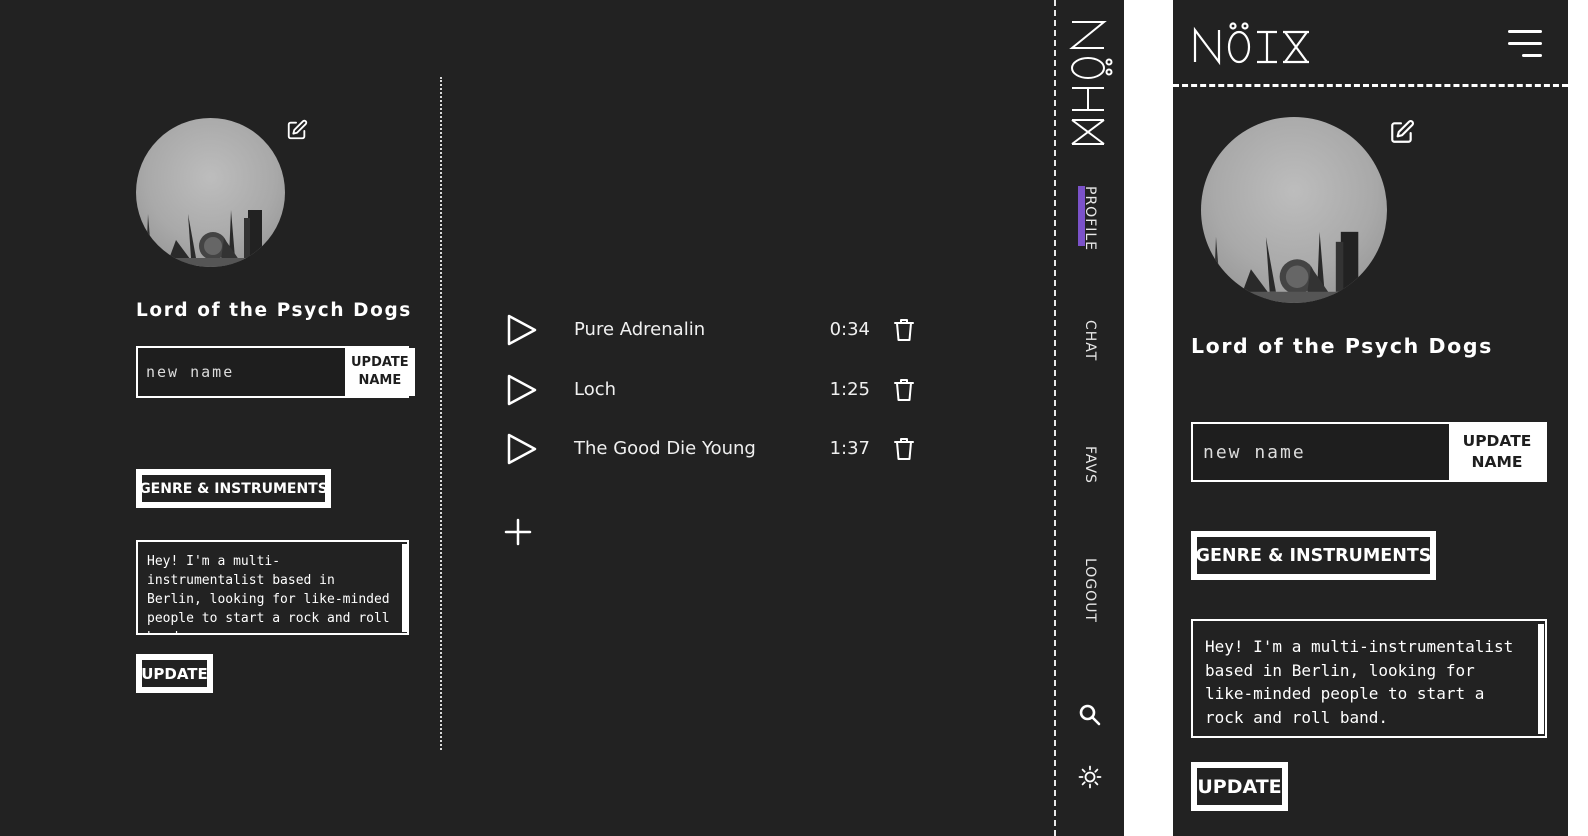 Image resolution: width=1588 pixels, height=836 pixels. I want to click on track-title: The Good Die Young, so click(665, 448).